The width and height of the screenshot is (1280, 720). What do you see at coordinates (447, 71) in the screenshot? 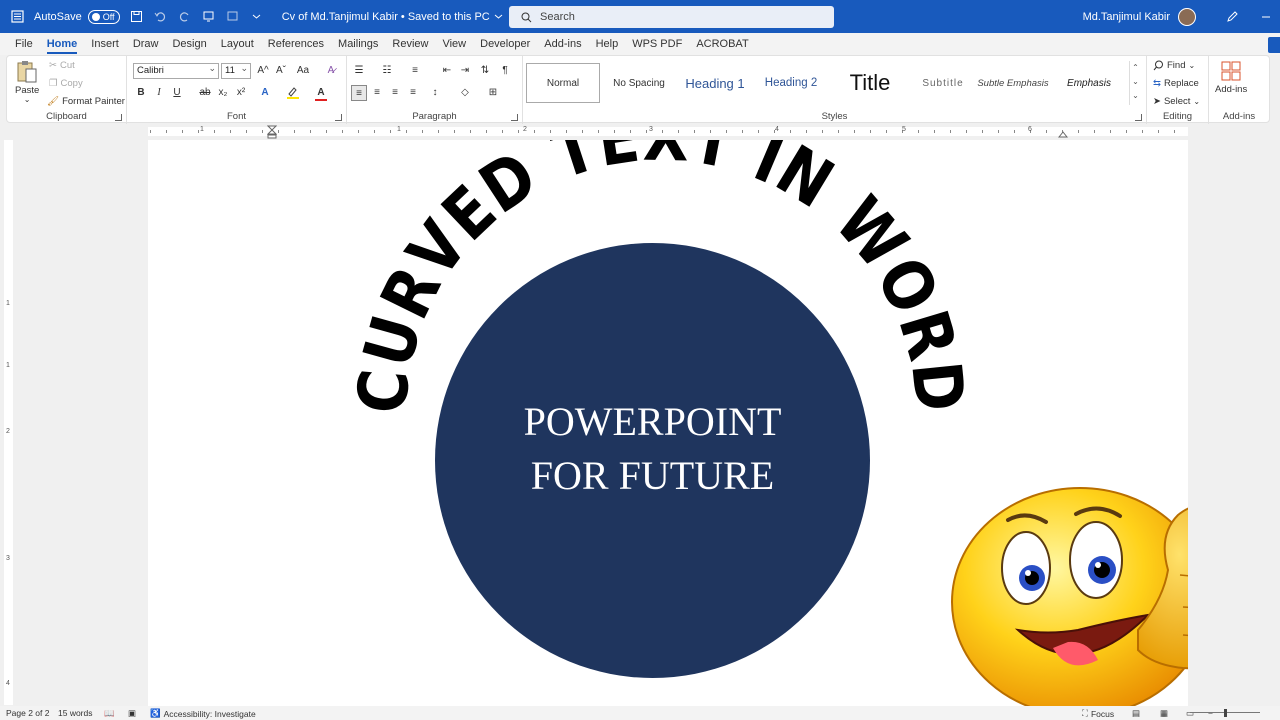
I see `decrease-indent-icon: ⇤` at bounding box center [447, 71].